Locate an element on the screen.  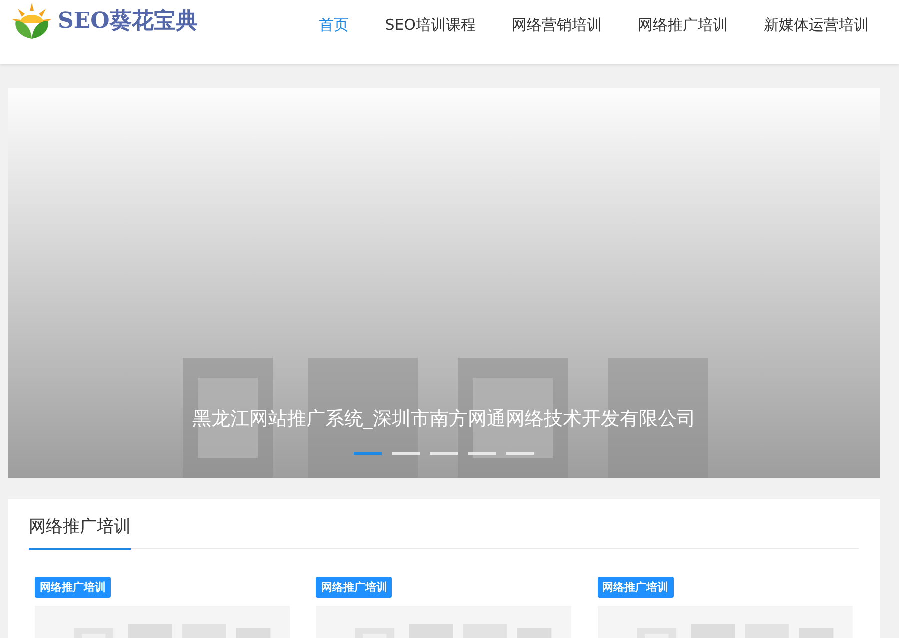
nav-link: 首页 is located at coordinates (334, 25).